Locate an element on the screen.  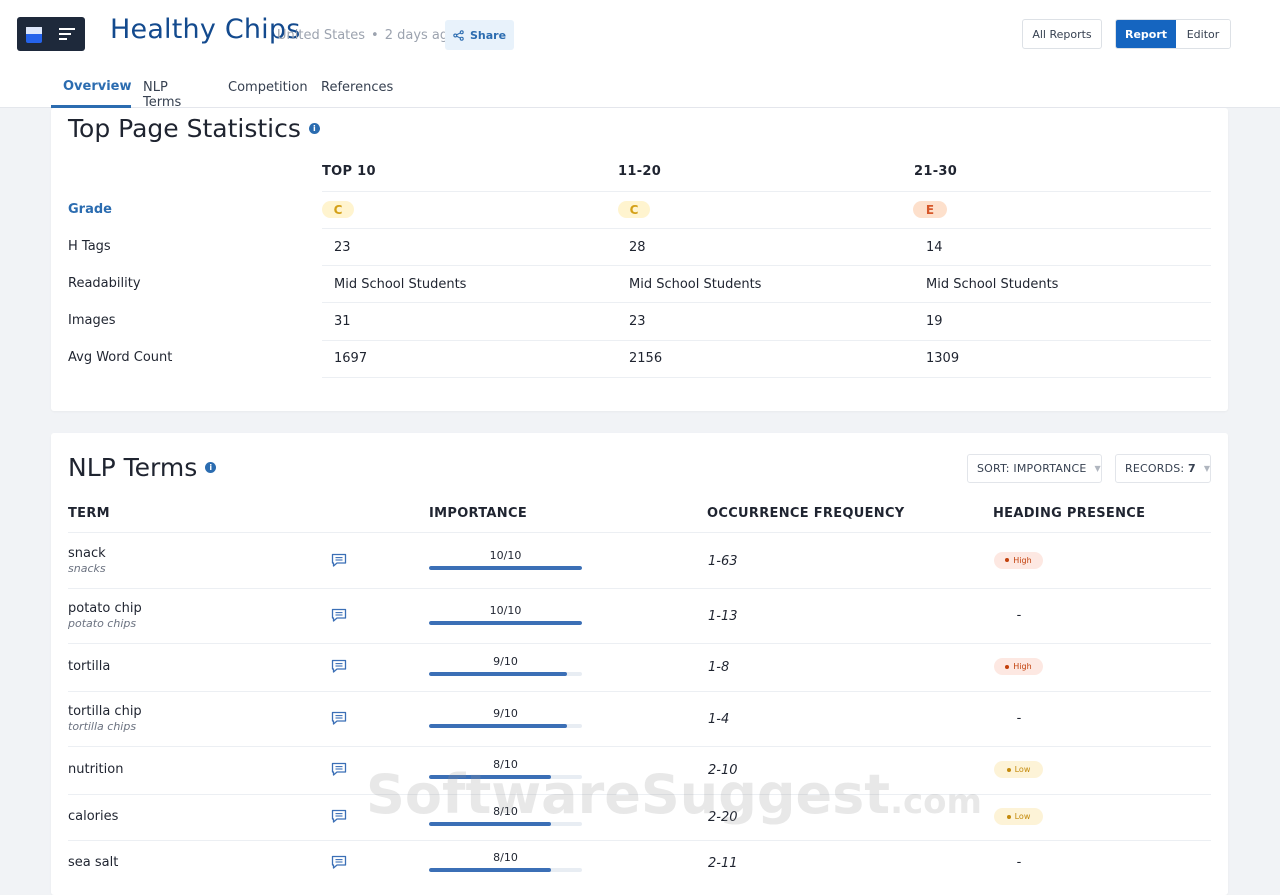
occurrence-frequency: 1-8 is located at coordinates (719, 667).